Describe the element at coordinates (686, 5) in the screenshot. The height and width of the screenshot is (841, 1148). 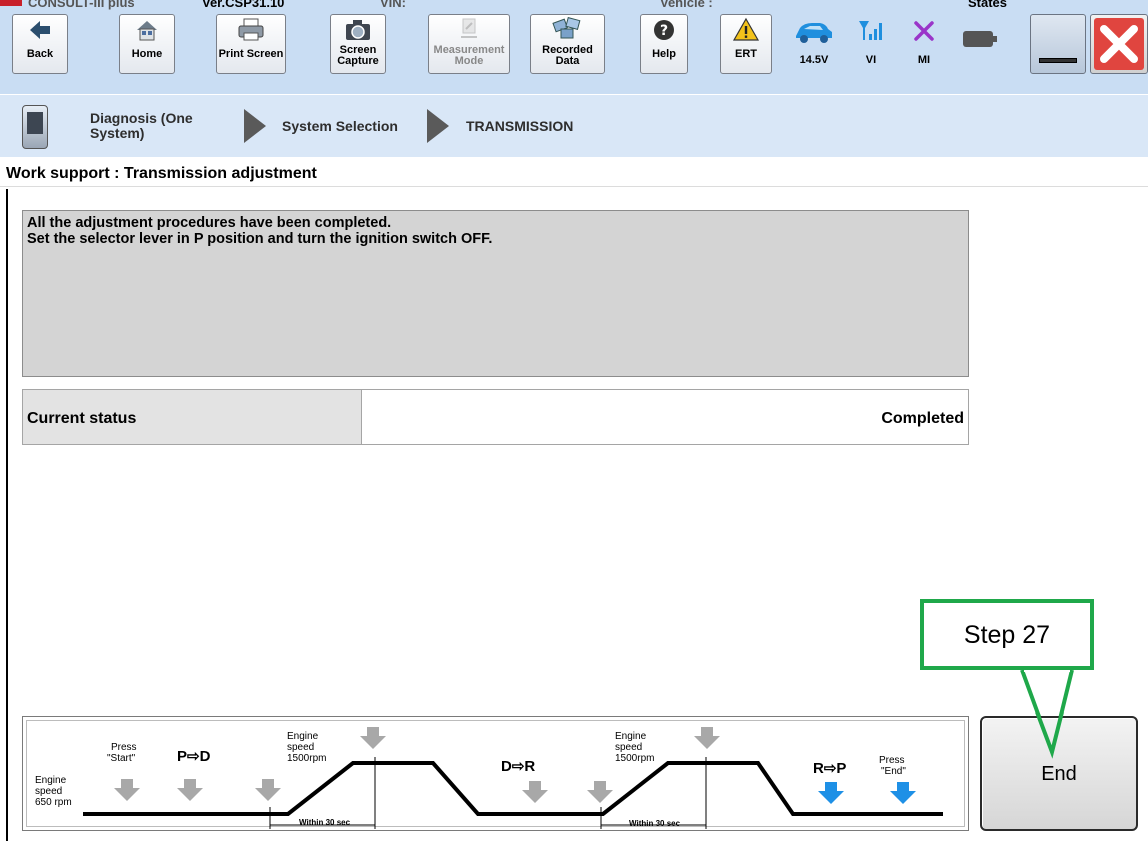
I see `vehicle-label: Vehicle :` at that location.